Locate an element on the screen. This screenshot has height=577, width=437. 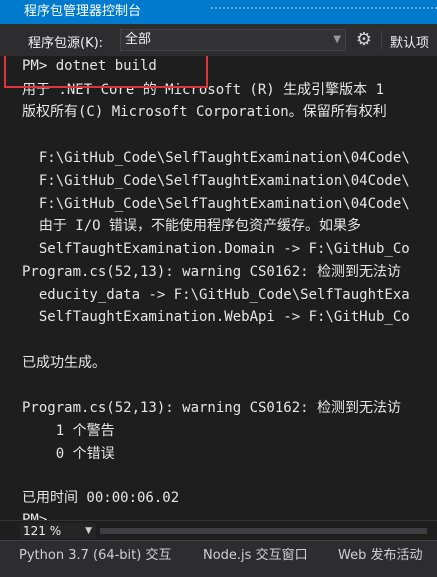
toolbar-divider is located at coordinates (381, 40).